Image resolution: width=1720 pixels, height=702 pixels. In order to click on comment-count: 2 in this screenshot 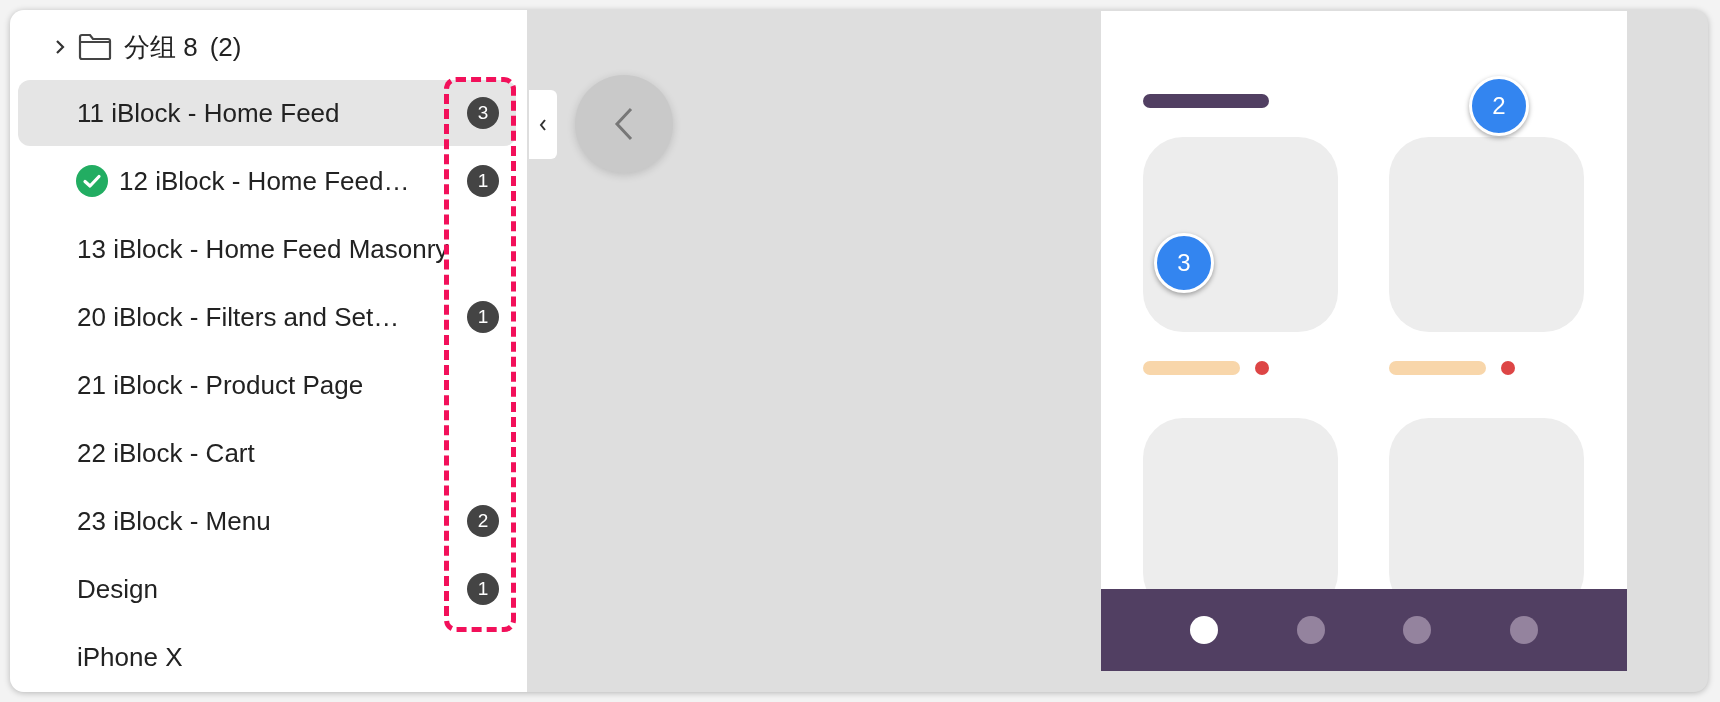, I will do `click(483, 521)`.